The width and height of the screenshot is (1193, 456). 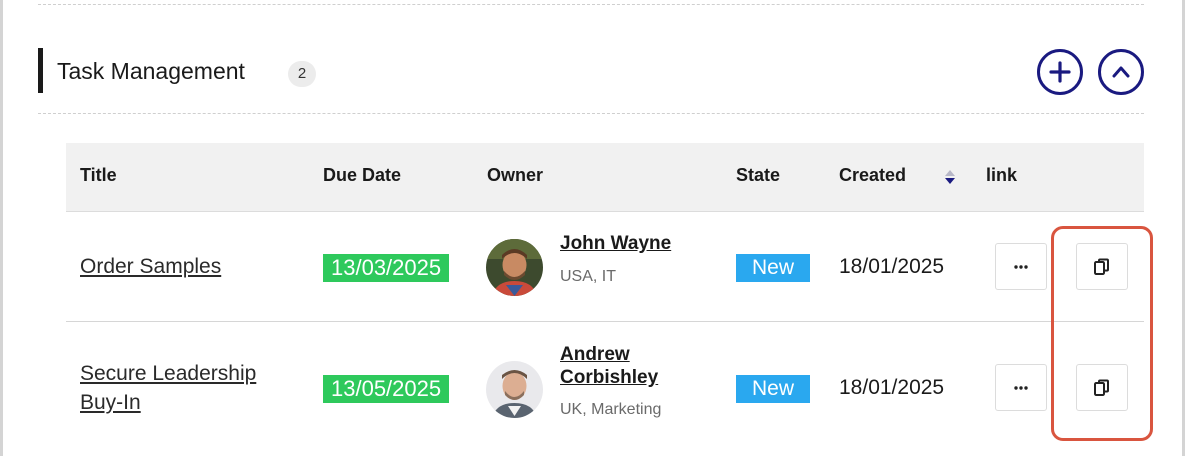 What do you see at coordinates (609, 377) in the screenshot?
I see `owner-name-line: Corbishley` at bounding box center [609, 377].